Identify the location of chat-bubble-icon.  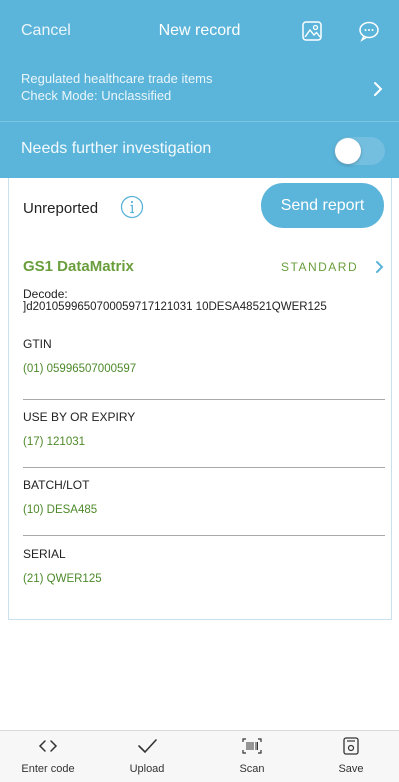
(369, 31).